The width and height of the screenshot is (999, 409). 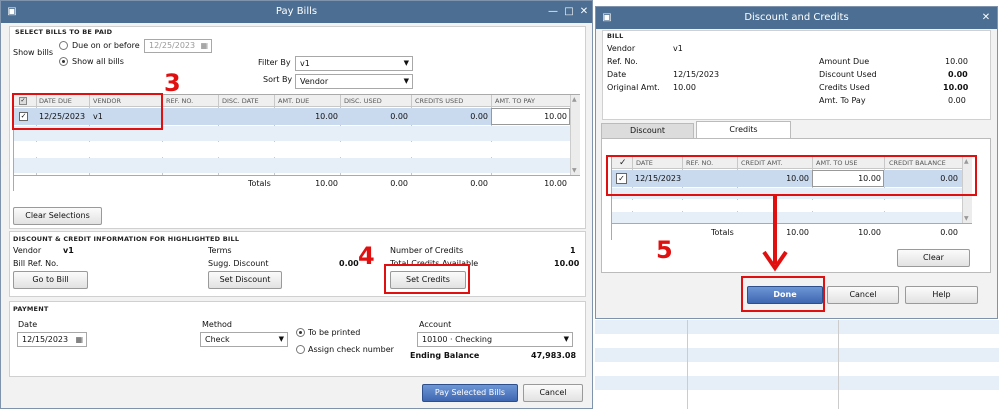 I want to click on annotation-box-set-credits, so click(x=427, y=279).